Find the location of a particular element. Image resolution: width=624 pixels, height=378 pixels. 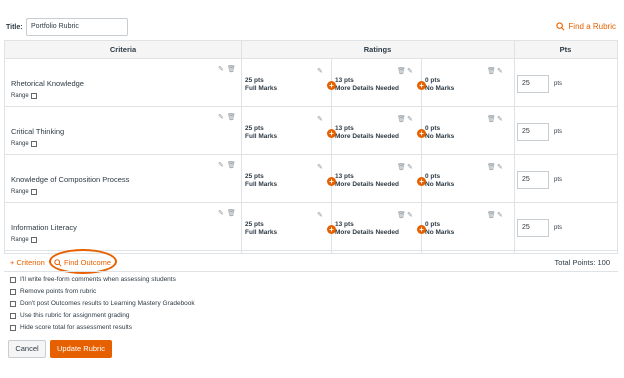

find-rubric-link: Find a Rubric is located at coordinates (586, 26).